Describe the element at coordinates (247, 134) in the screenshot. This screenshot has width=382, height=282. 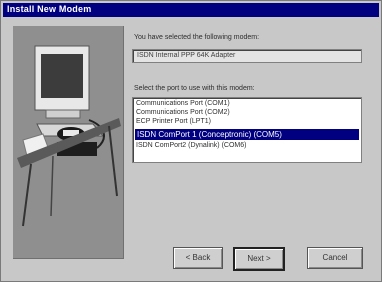
I see `port-item-selected: ISDN ComPort 1 (Conceptronic) (COM5)` at that location.